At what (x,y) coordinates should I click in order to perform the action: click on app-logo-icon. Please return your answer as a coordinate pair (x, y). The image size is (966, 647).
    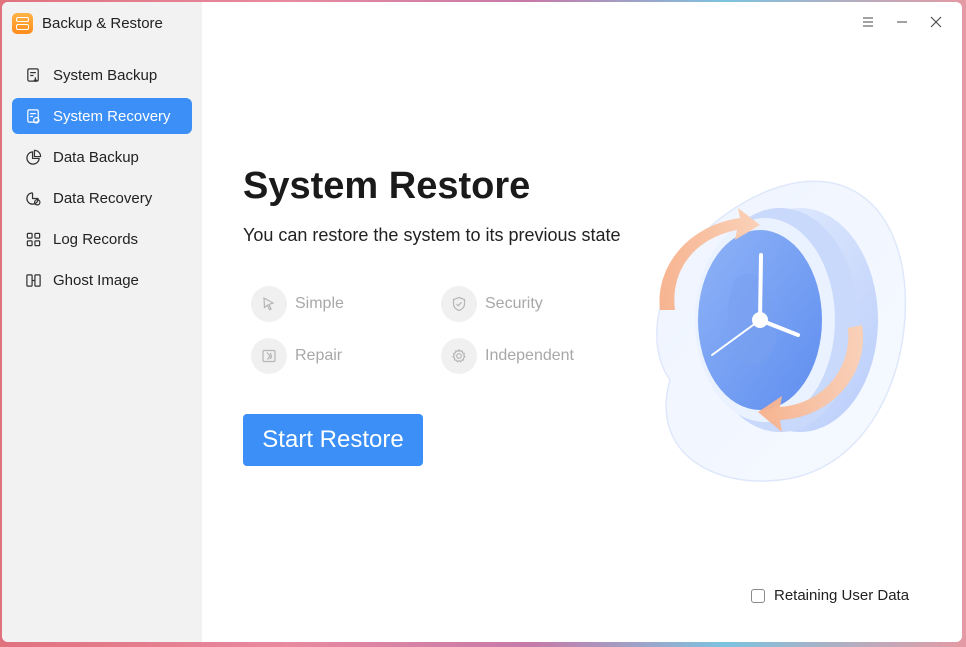
    Looking at the image, I should click on (22, 23).